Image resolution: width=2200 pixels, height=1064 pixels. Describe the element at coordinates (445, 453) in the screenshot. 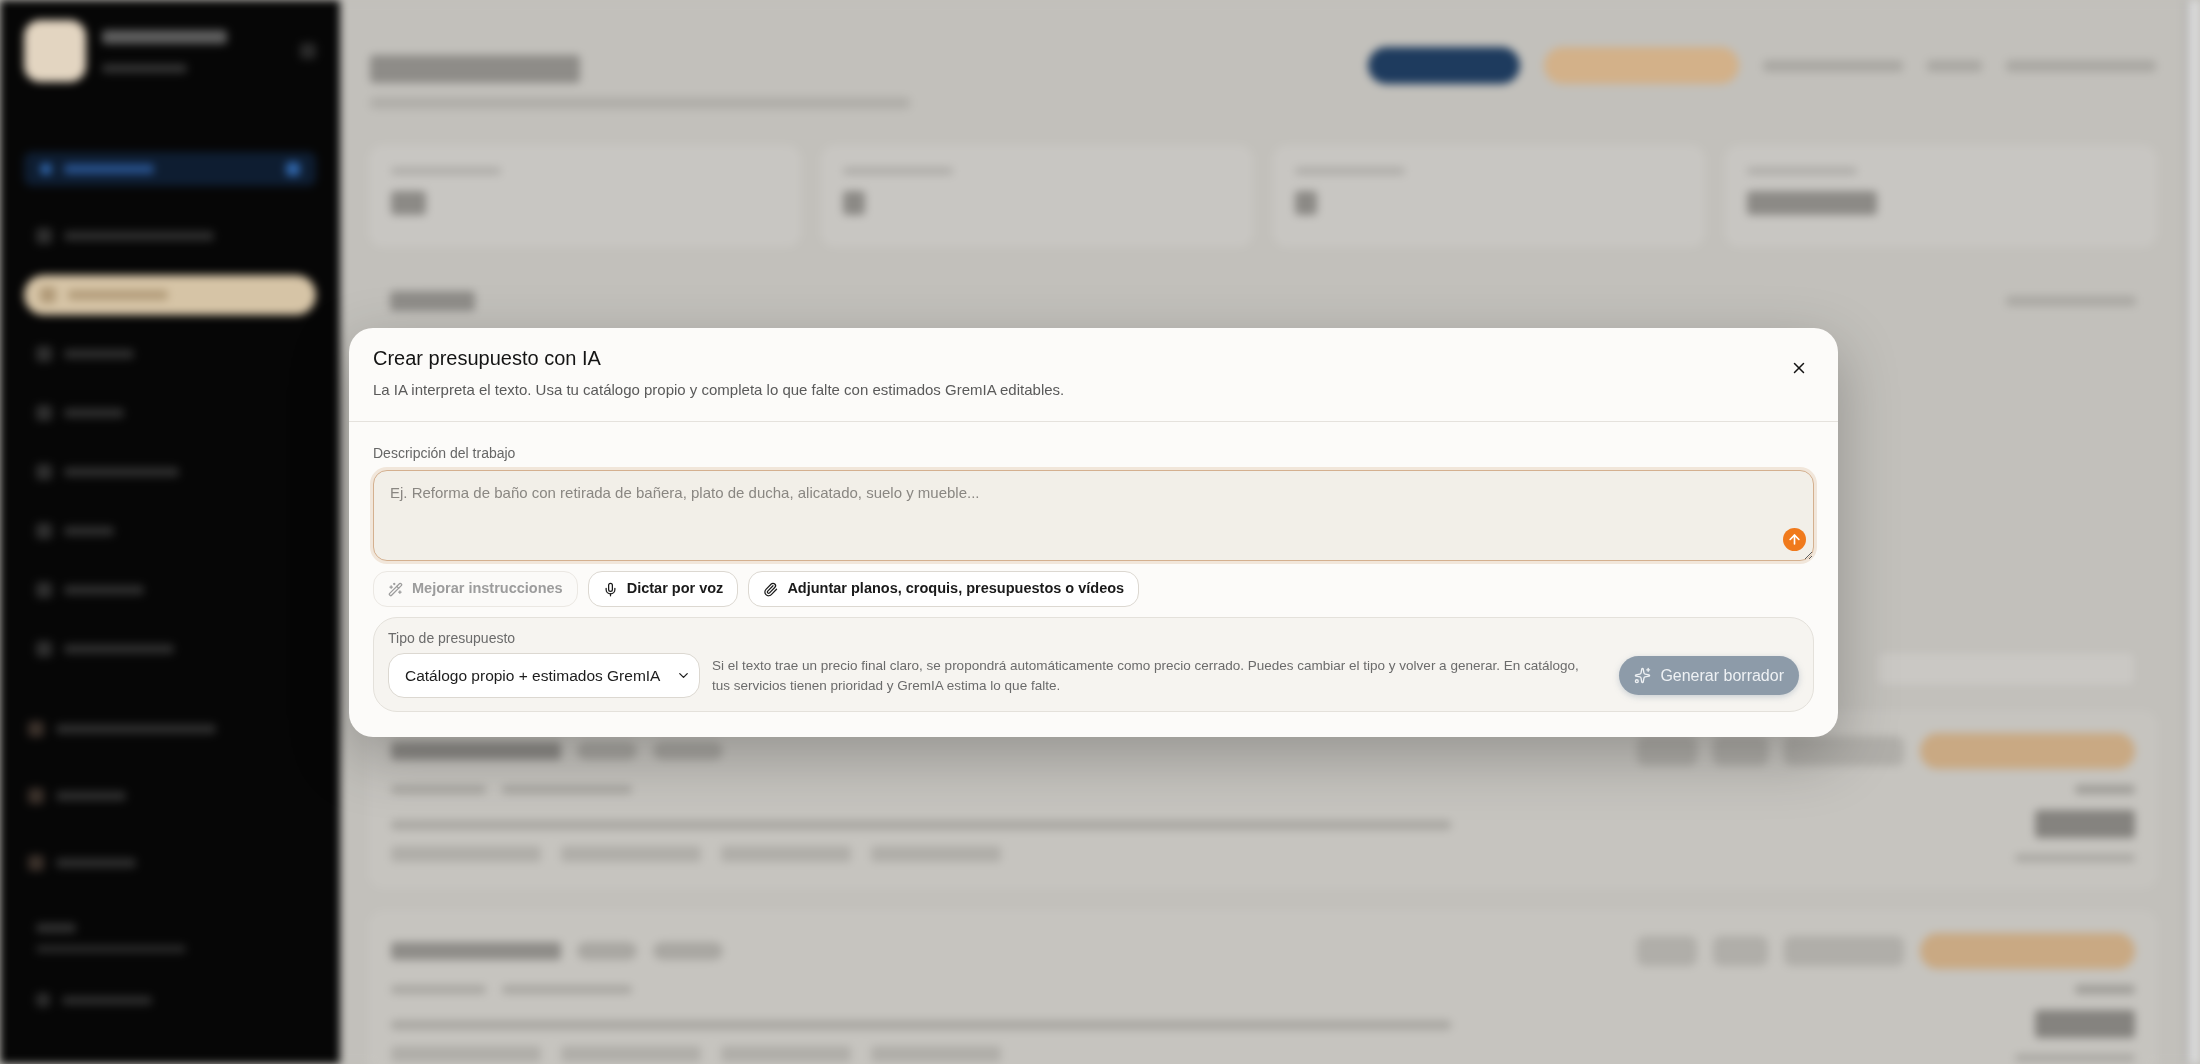

I see `field-label: Descripción del trabajo` at that location.